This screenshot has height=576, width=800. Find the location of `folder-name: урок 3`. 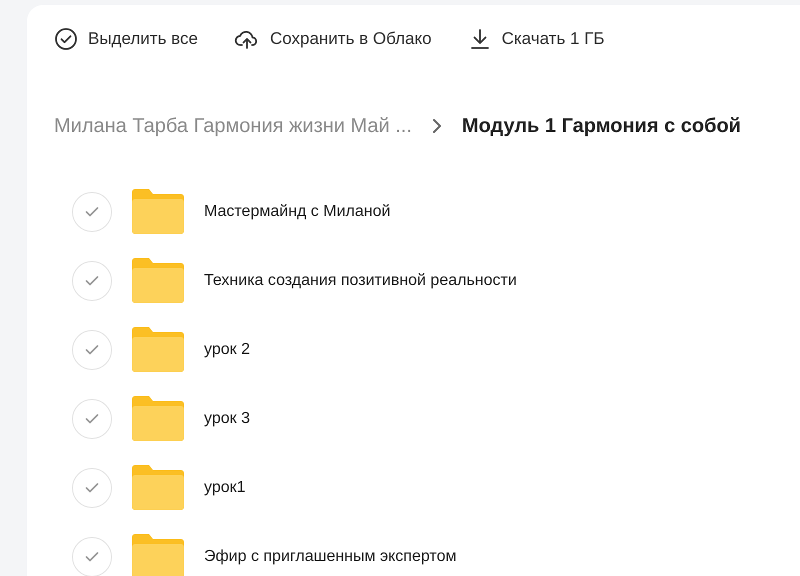

folder-name: урок 3 is located at coordinates (227, 418).